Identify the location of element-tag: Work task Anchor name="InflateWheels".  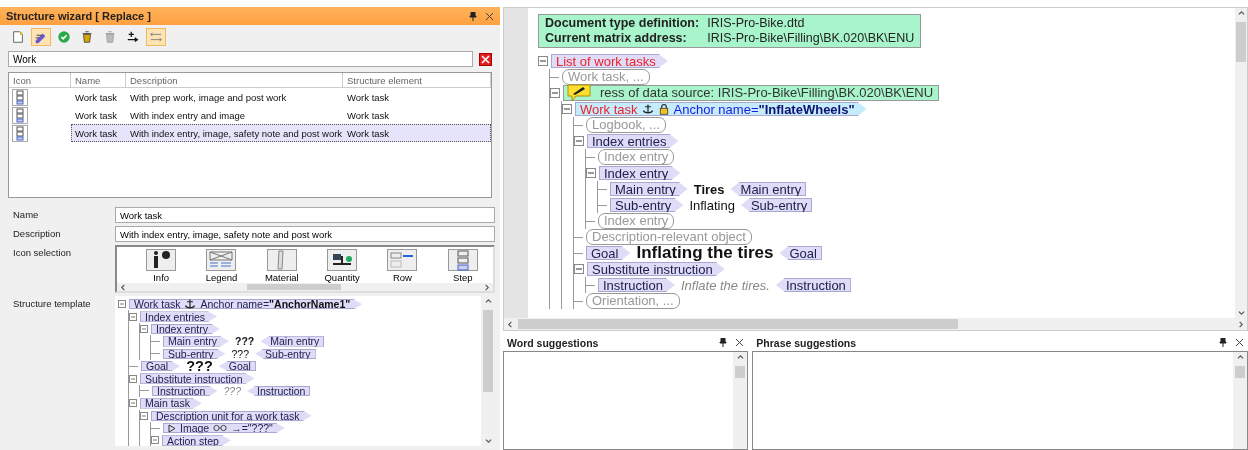
(721, 109).